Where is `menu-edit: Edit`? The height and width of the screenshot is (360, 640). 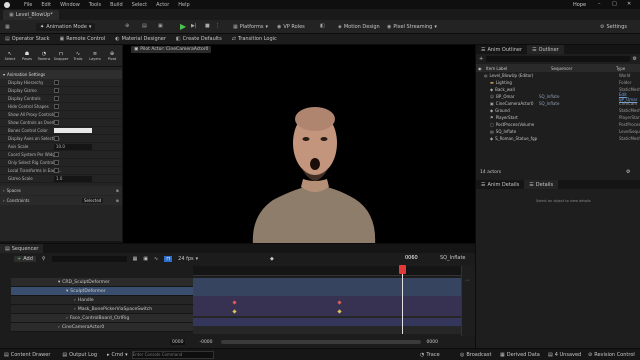
menu-edit: Edit is located at coordinates (46, 5).